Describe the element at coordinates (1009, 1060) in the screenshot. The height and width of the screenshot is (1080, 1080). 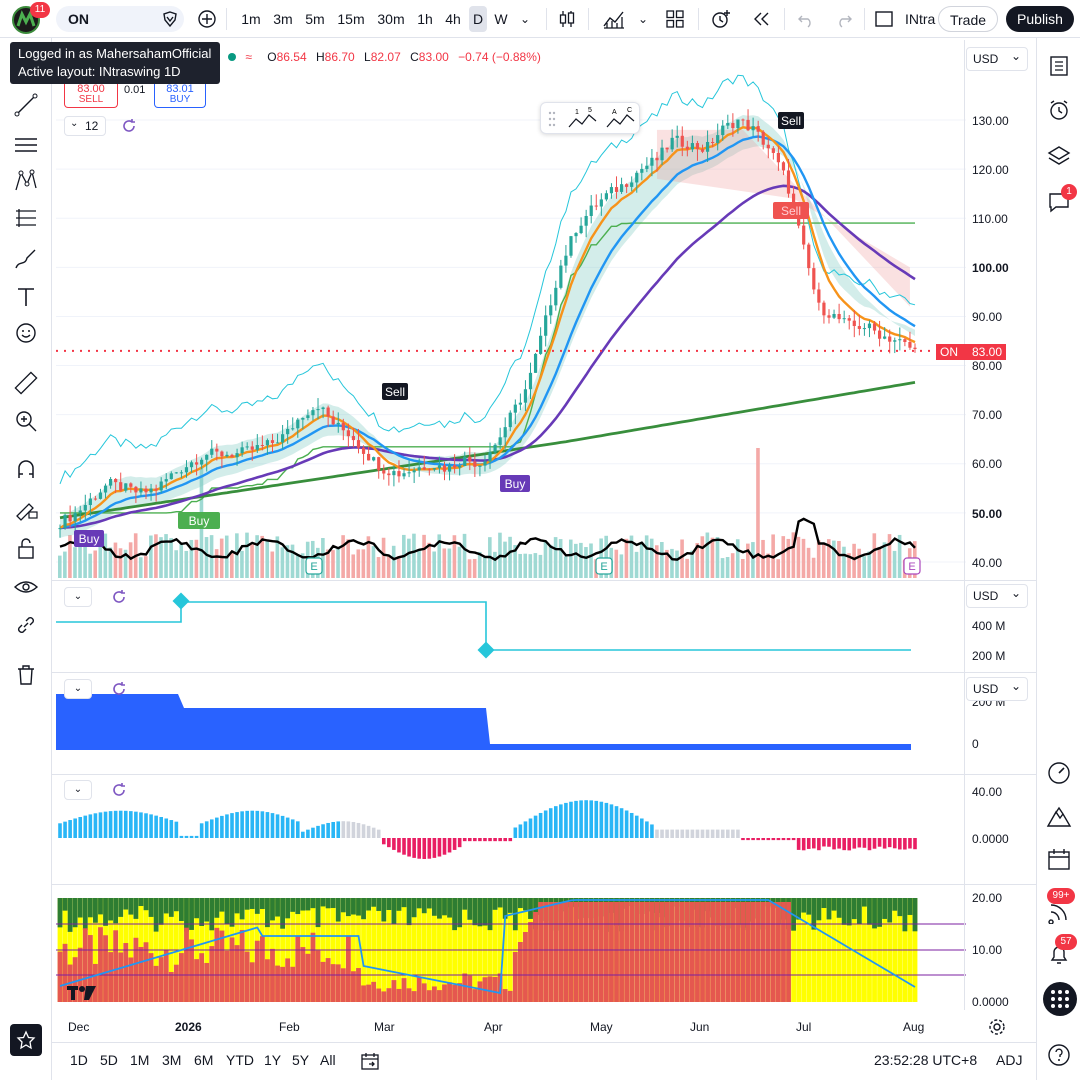
I see `adj-toggle: ADJ` at that location.